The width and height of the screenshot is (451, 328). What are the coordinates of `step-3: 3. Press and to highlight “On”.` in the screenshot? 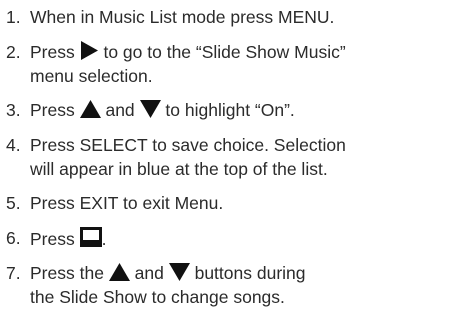 It's located at (228, 111).